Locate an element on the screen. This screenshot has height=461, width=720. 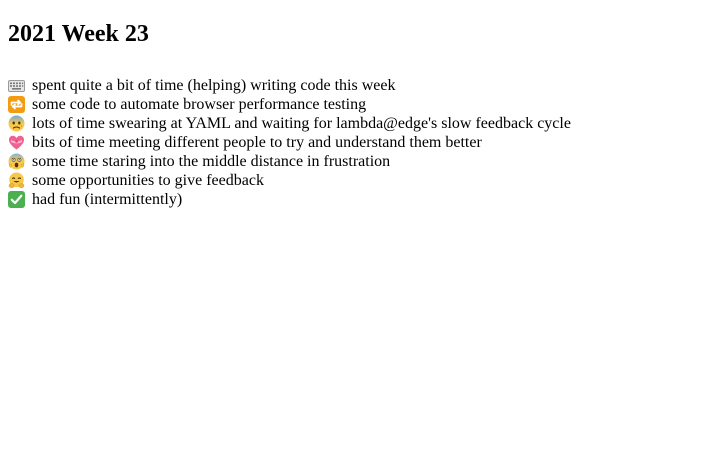
repeat-icon is located at coordinates (16, 104).